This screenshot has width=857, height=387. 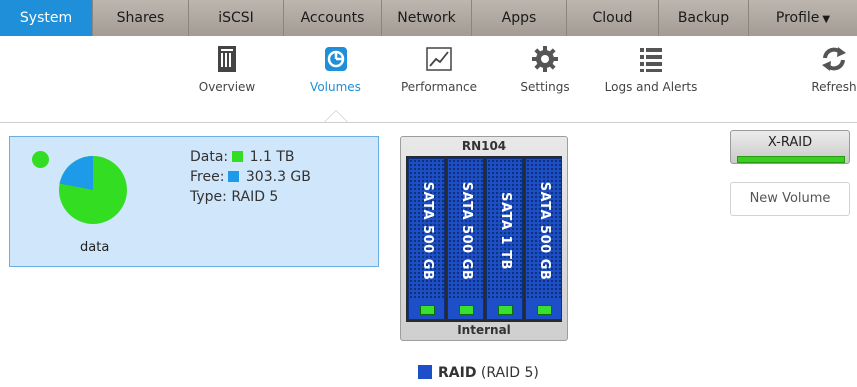 What do you see at coordinates (545, 59) in the screenshot?
I see `gear-icon` at bounding box center [545, 59].